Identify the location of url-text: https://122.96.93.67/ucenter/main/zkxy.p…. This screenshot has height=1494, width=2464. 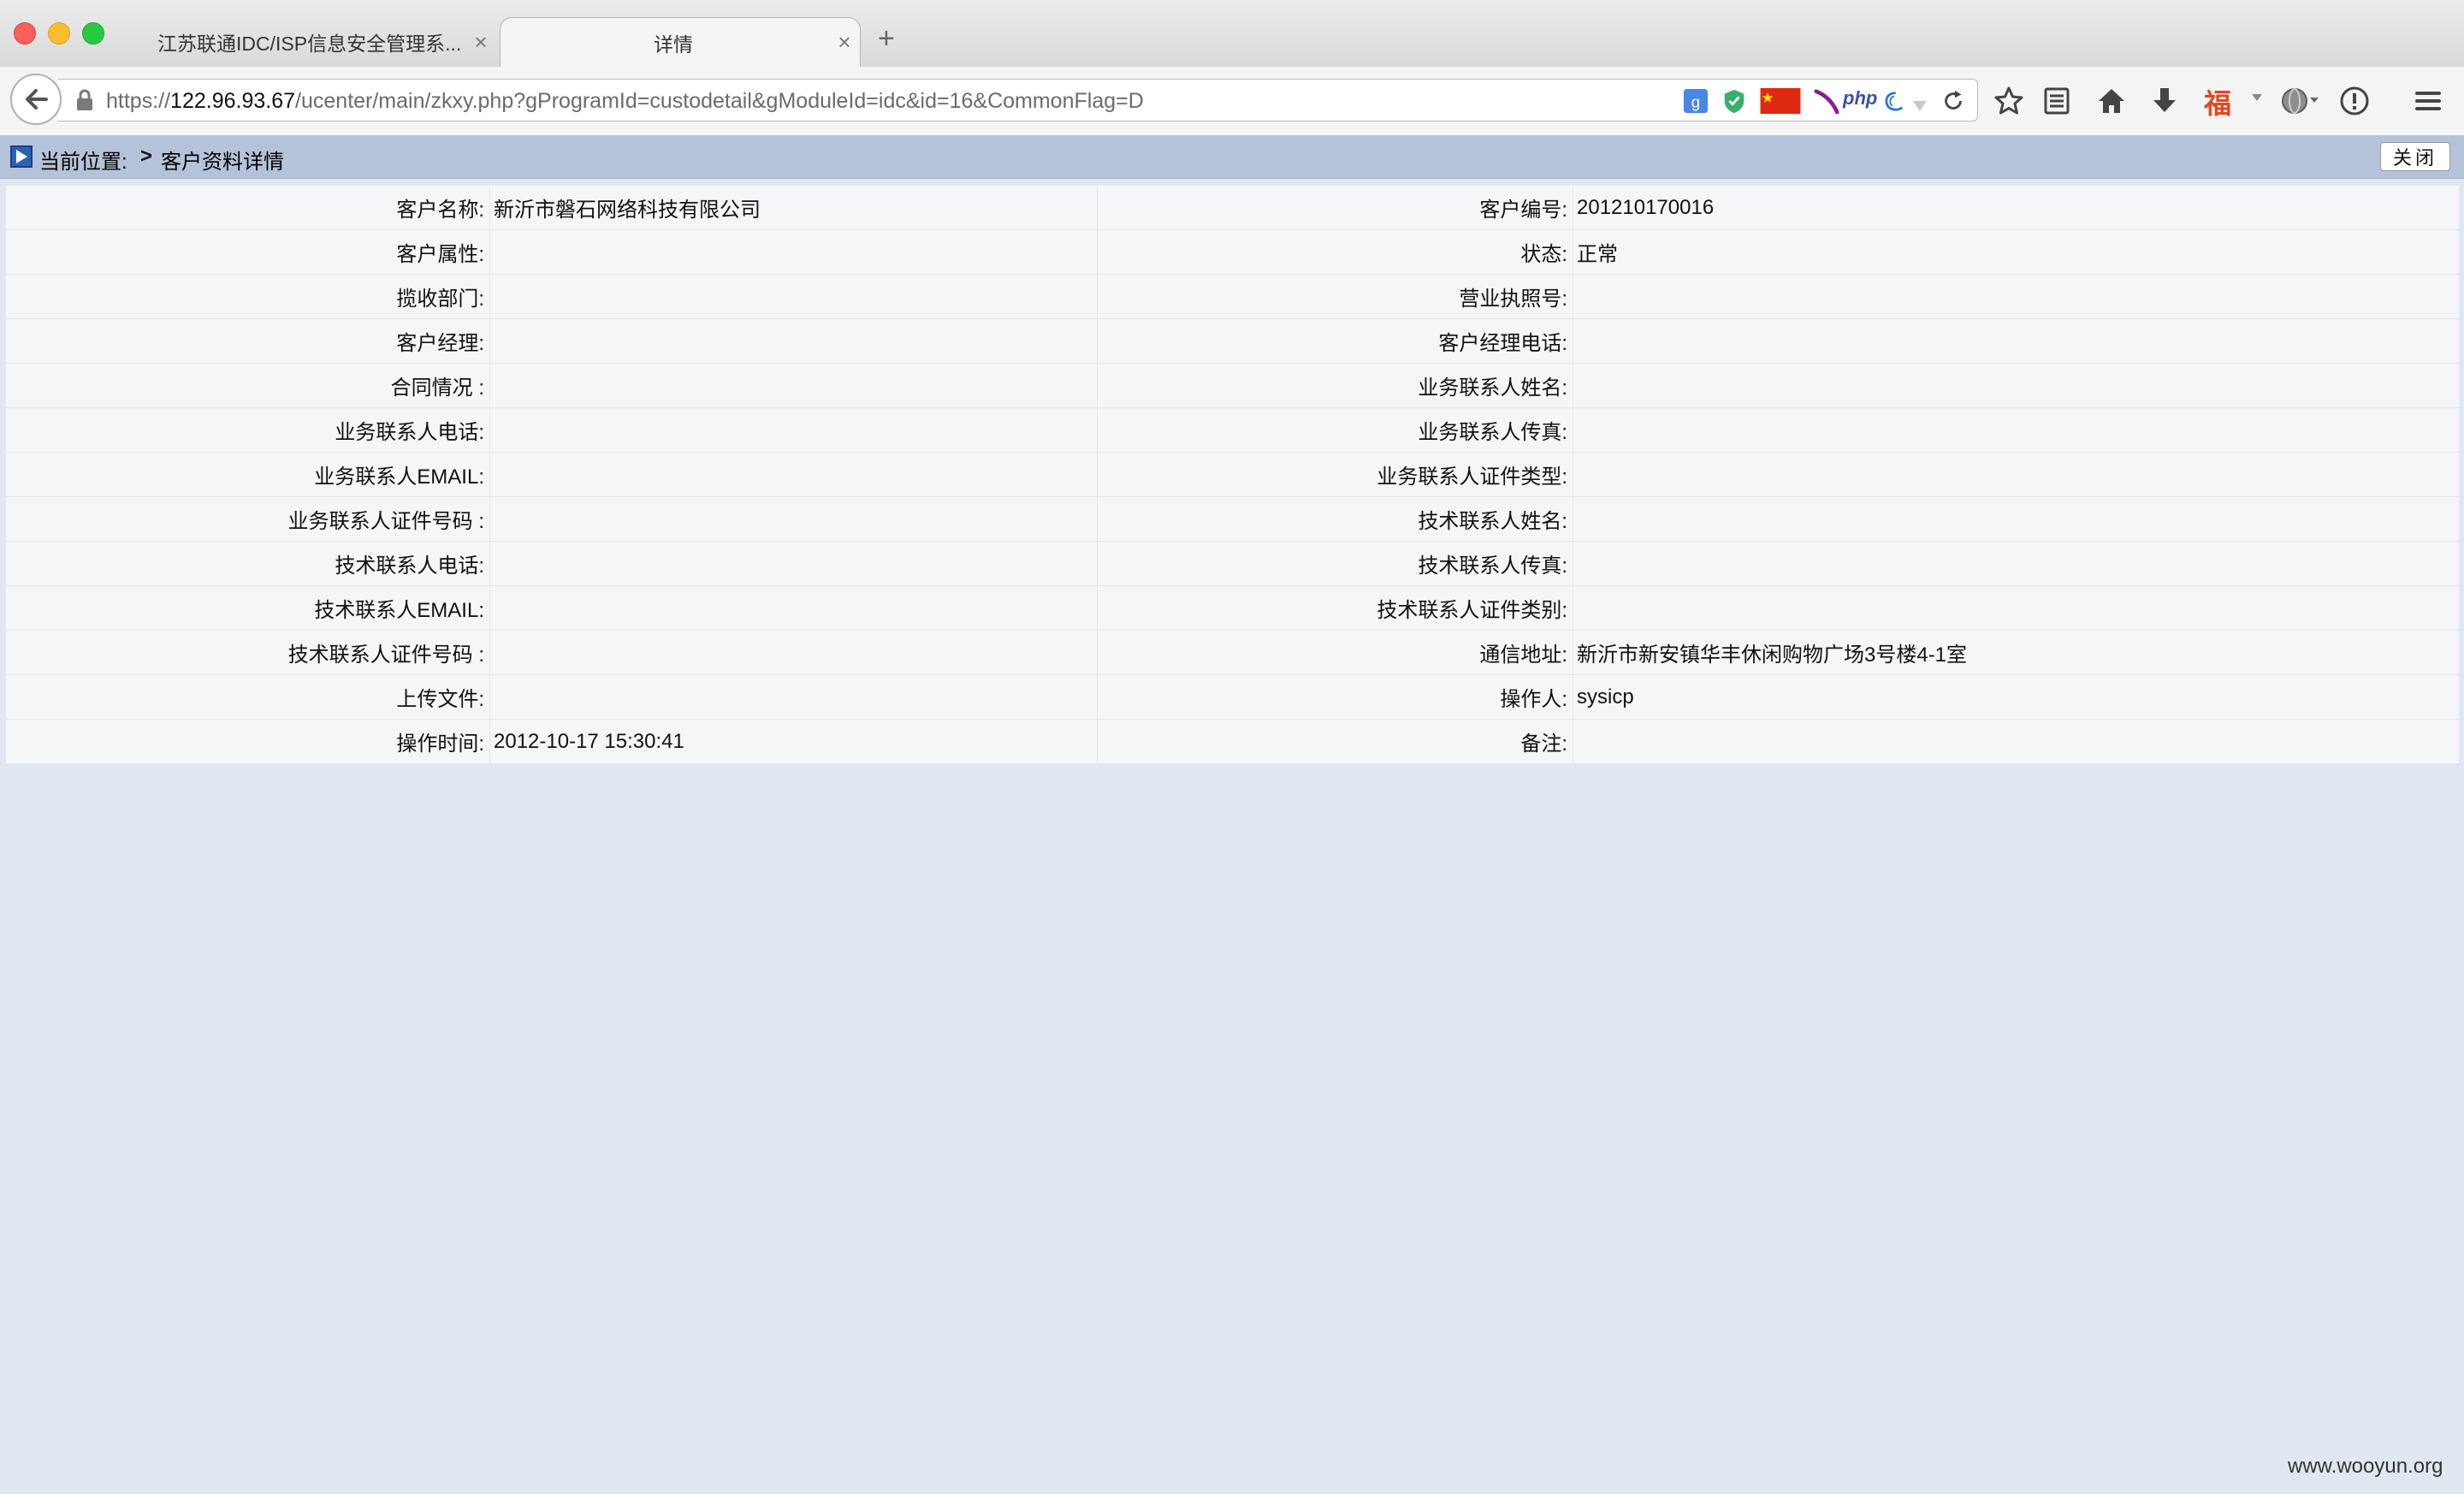
(625, 101).